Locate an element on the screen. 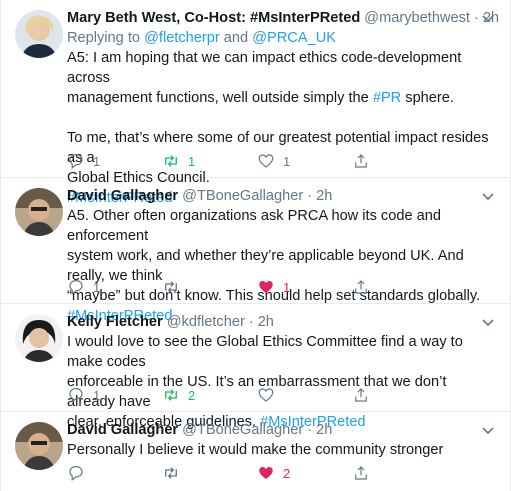 The height and width of the screenshot is (491, 511). tweet-actions: 2 is located at coordinates (257, 473).